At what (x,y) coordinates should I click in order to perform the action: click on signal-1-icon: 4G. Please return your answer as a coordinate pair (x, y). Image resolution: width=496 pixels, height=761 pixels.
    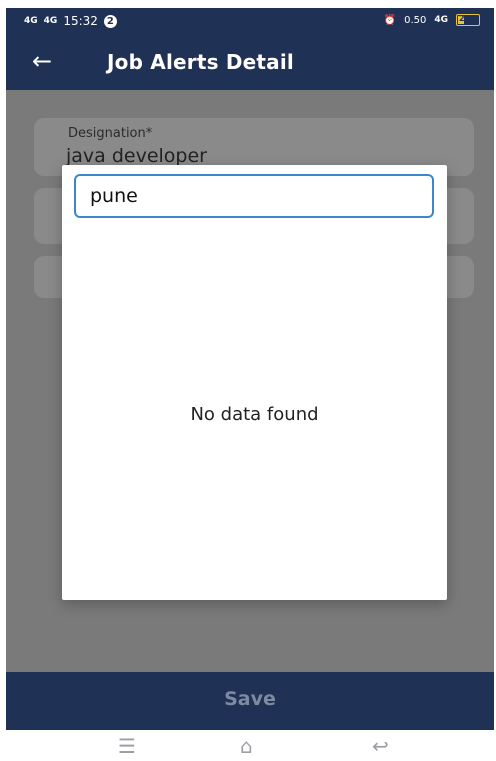
    Looking at the image, I should click on (31, 20).